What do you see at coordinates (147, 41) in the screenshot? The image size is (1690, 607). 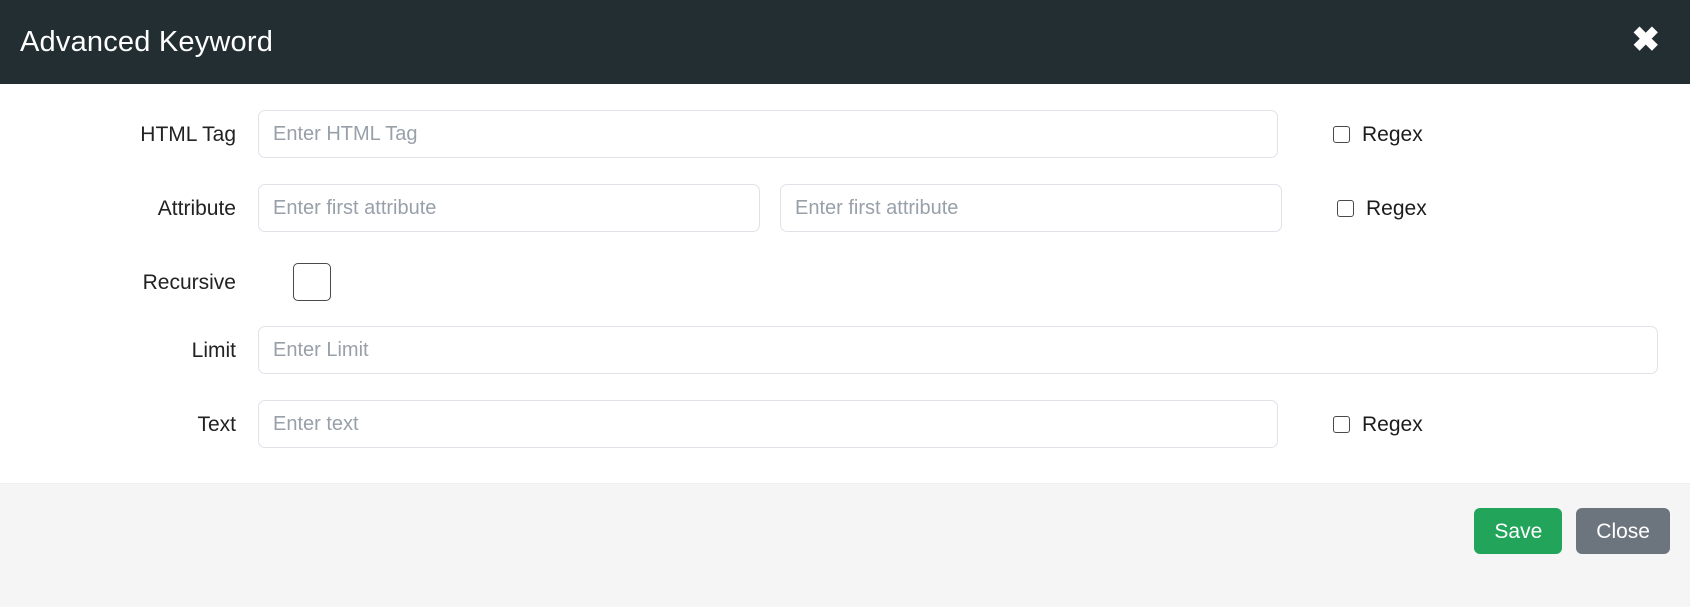 I see `page-title: Advanced Keyword` at bounding box center [147, 41].